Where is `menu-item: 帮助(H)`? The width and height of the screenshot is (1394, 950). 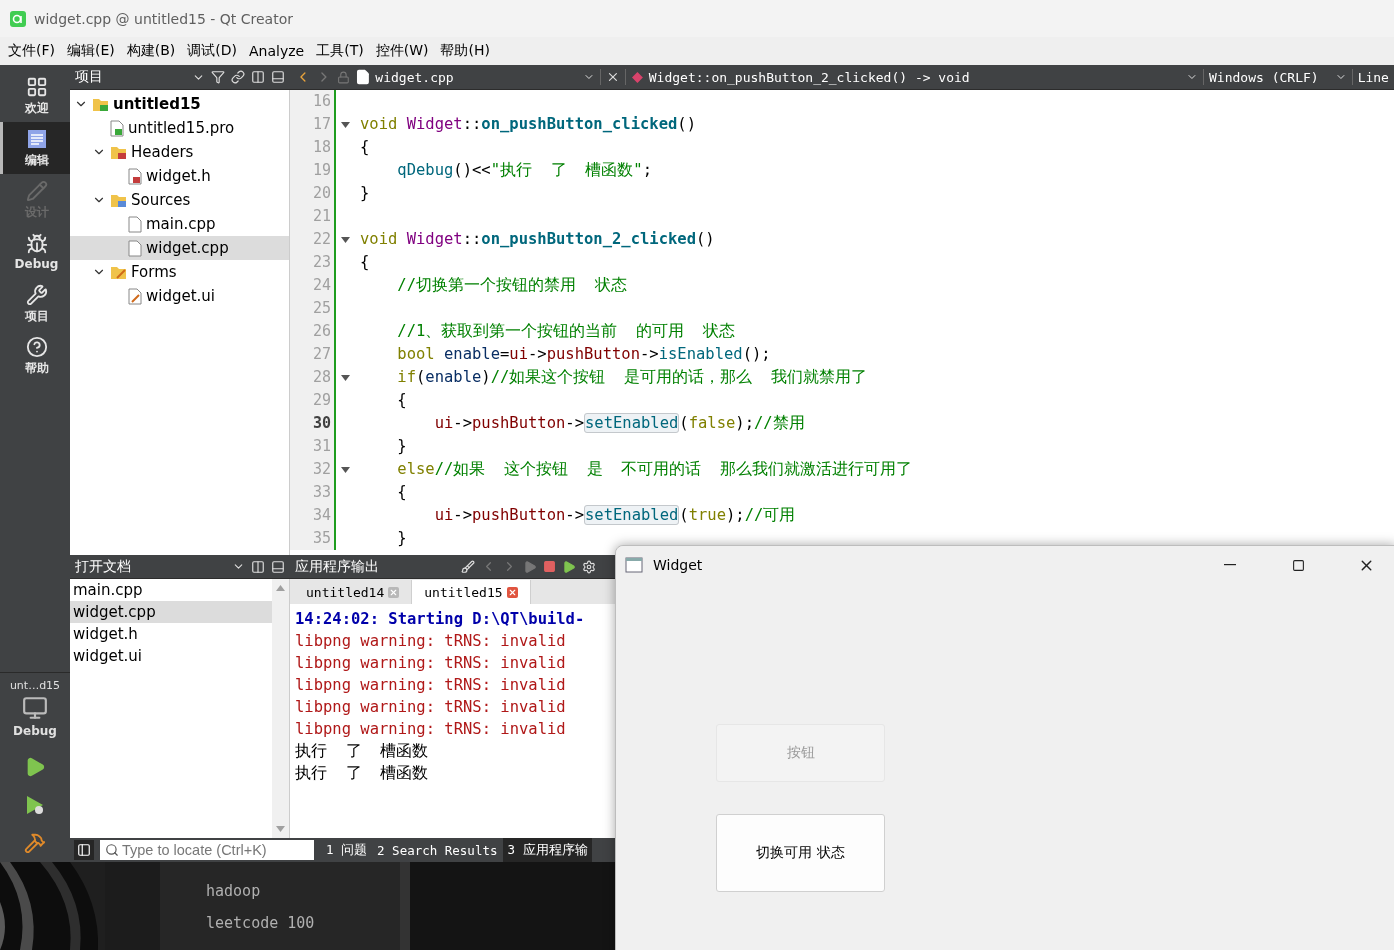
menu-item: 帮助(H) is located at coordinates (465, 51).